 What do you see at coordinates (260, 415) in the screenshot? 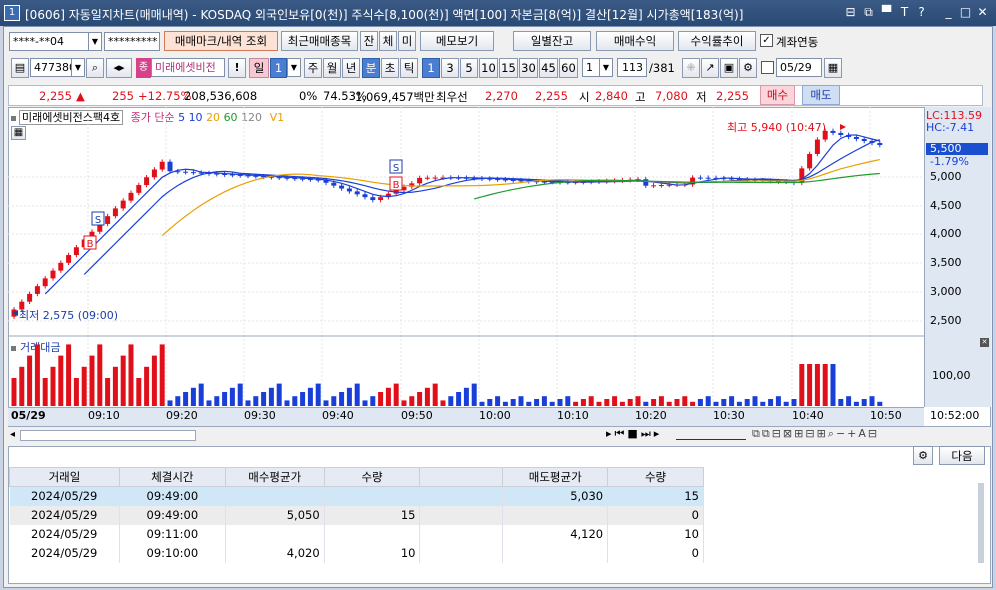
I see `x-tick-label: 09:30` at bounding box center [260, 415].